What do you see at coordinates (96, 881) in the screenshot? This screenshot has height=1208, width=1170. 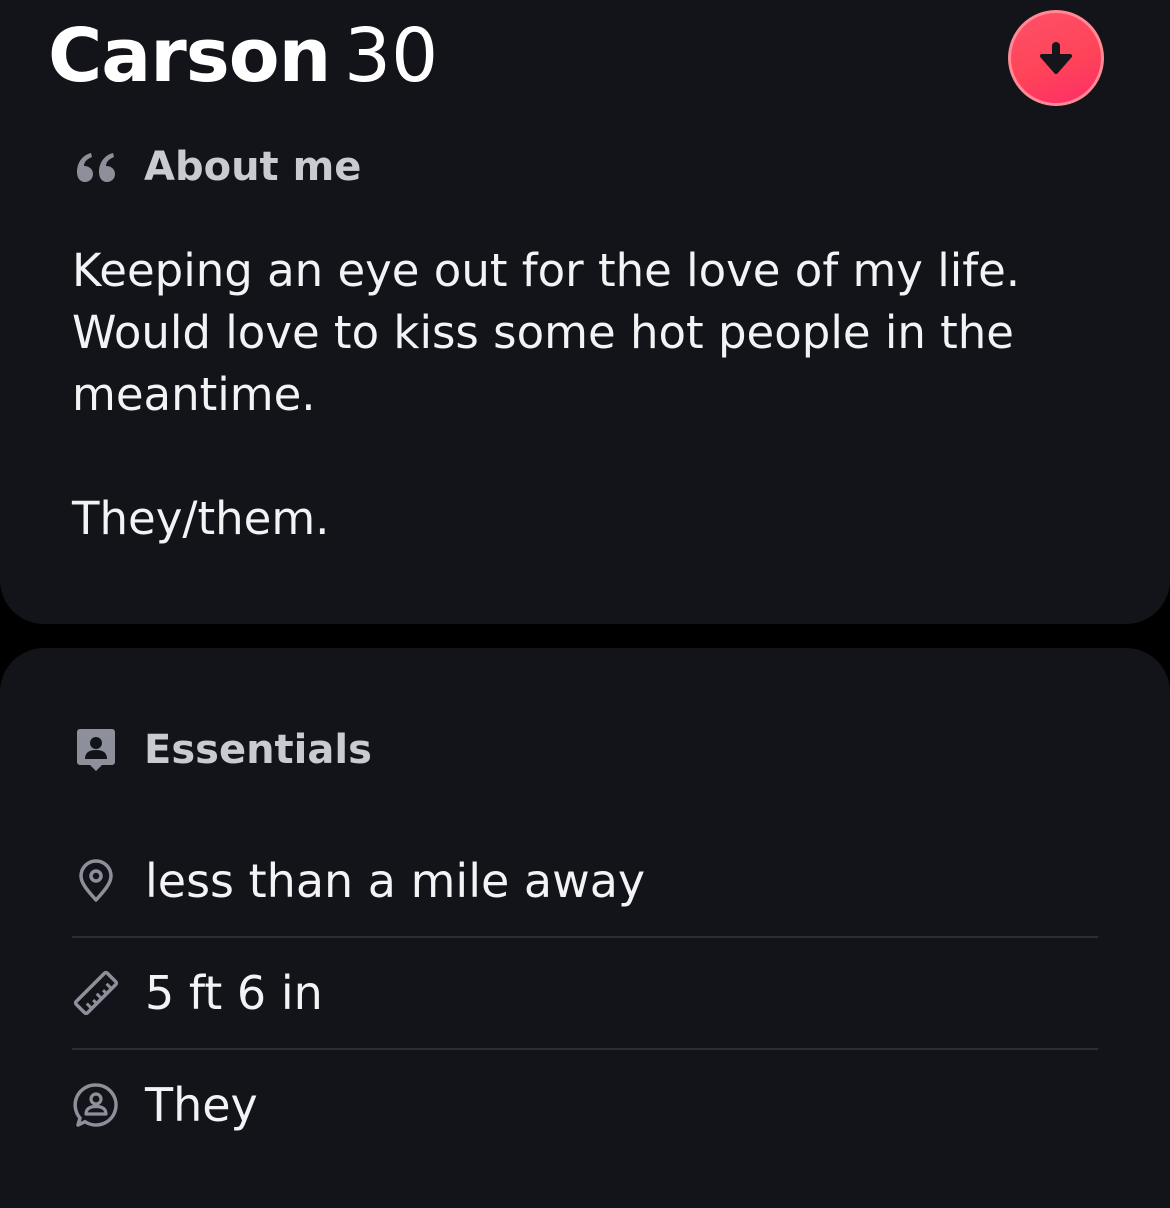 I see `location-pin-icon` at bounding box center [96, 881].